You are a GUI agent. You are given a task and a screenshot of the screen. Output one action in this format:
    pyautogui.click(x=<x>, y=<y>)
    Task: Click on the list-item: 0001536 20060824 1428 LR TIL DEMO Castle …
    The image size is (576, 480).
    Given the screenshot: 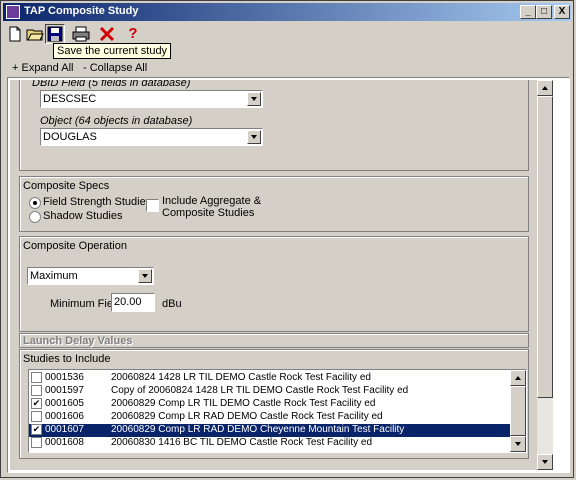 What is the action you would take?
    pyautogui.click(x=273, y=378)
    